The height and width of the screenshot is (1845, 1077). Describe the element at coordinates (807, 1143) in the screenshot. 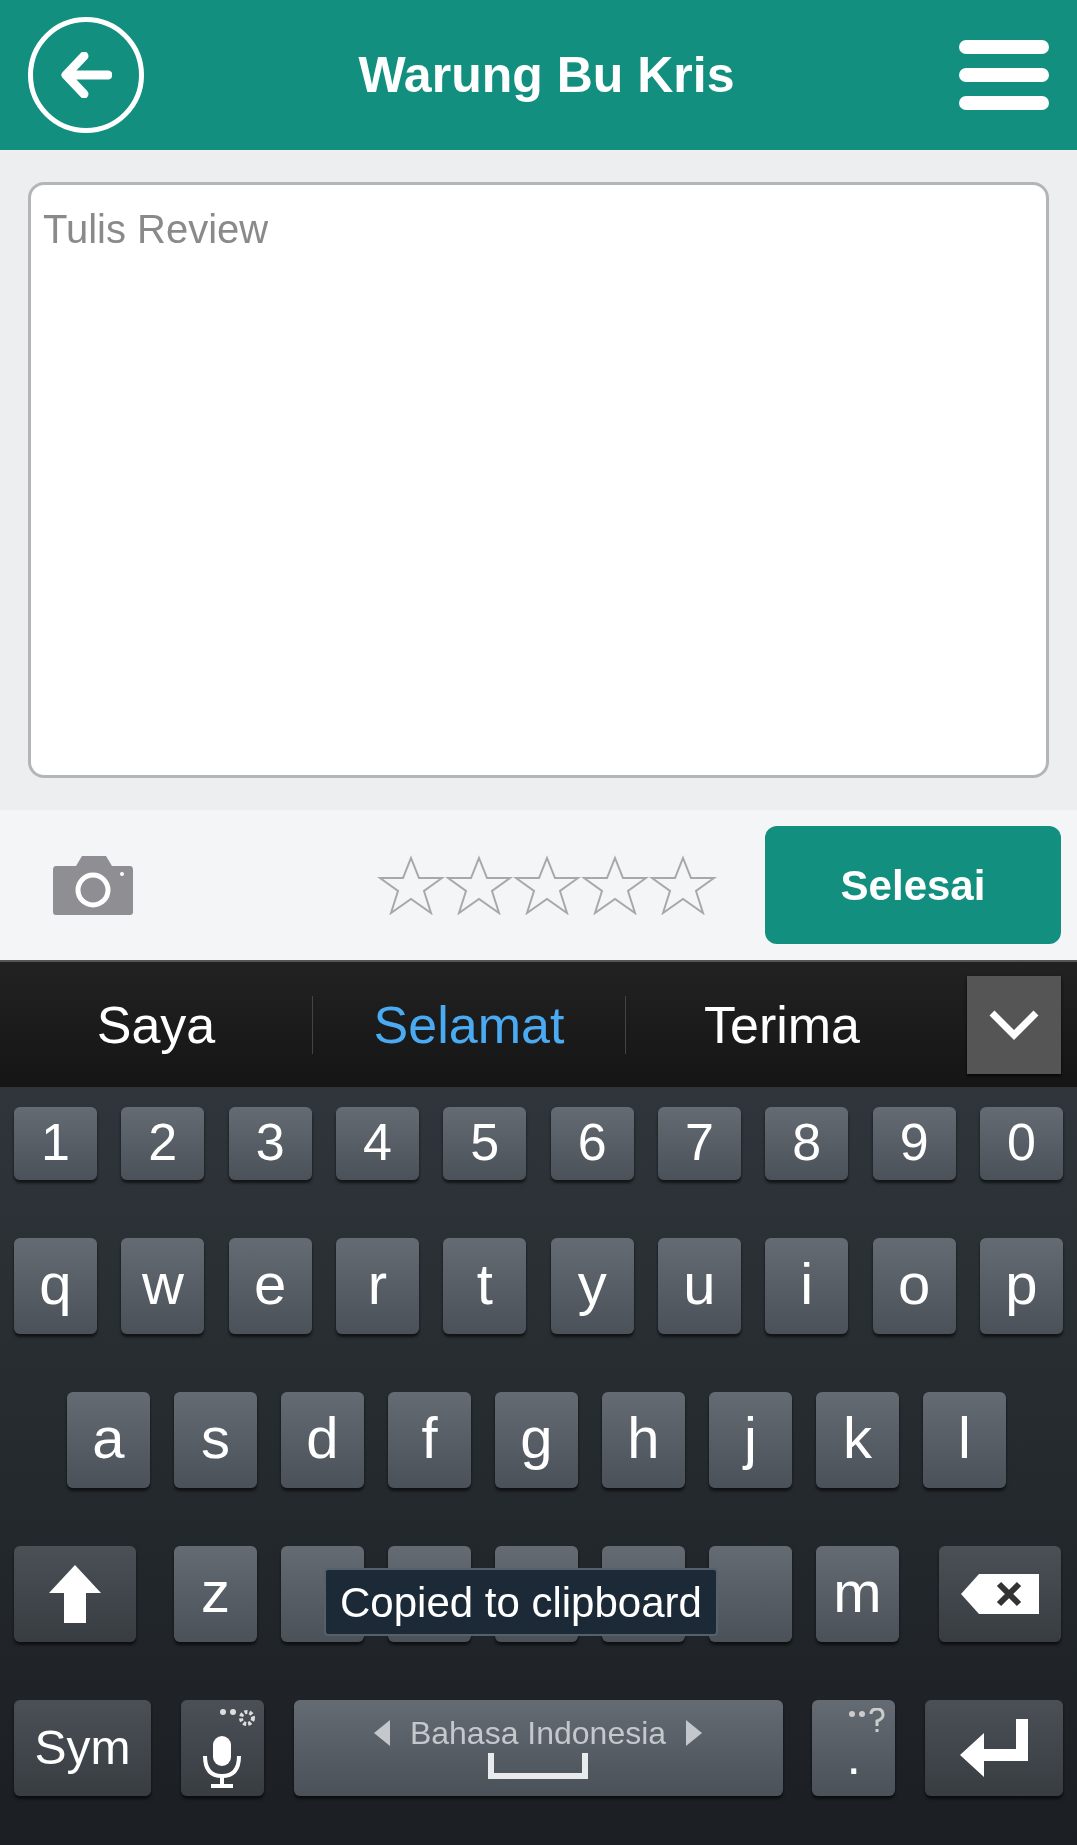

I see `key: 8` at that location.